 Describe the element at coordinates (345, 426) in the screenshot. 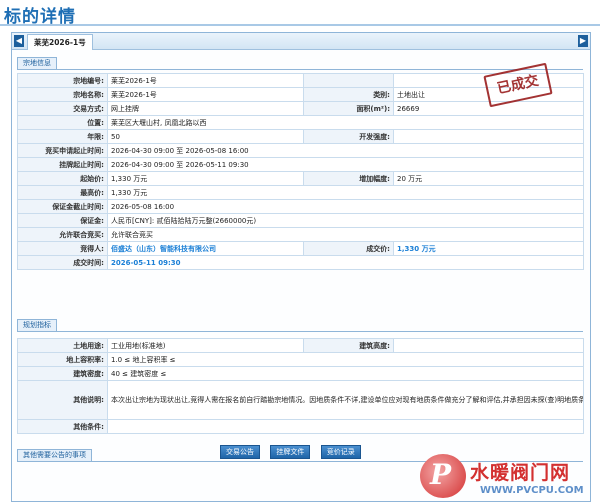

I see `conditions-value` at that location.